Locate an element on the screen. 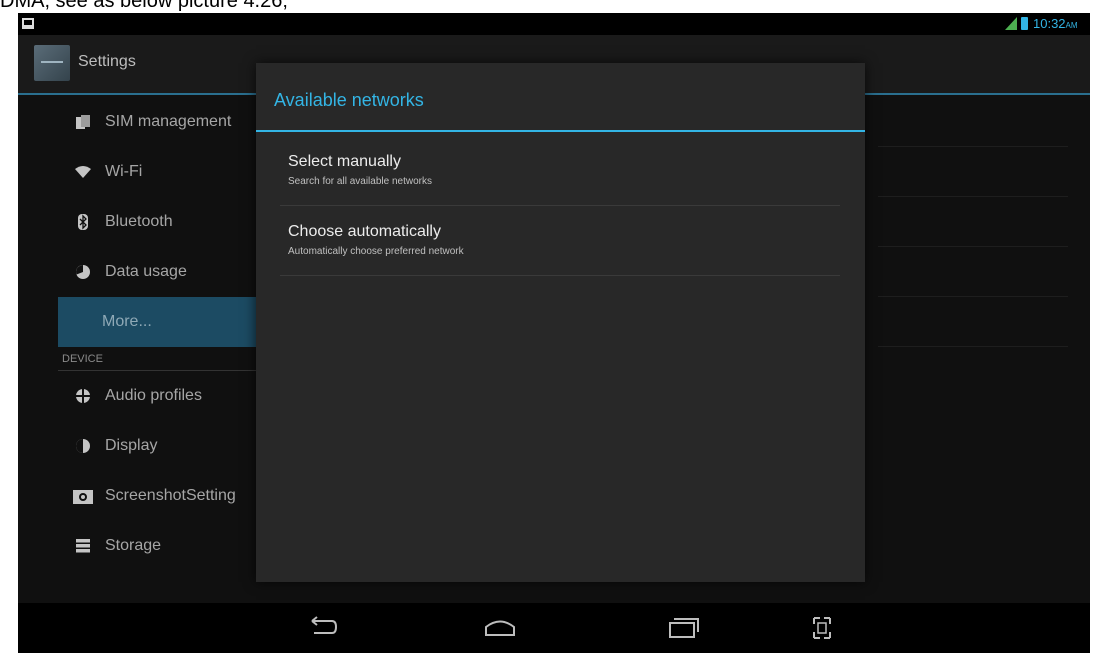 This screenshot has width=1108, height=653. storage-icon is located at coordinates (83, 546).